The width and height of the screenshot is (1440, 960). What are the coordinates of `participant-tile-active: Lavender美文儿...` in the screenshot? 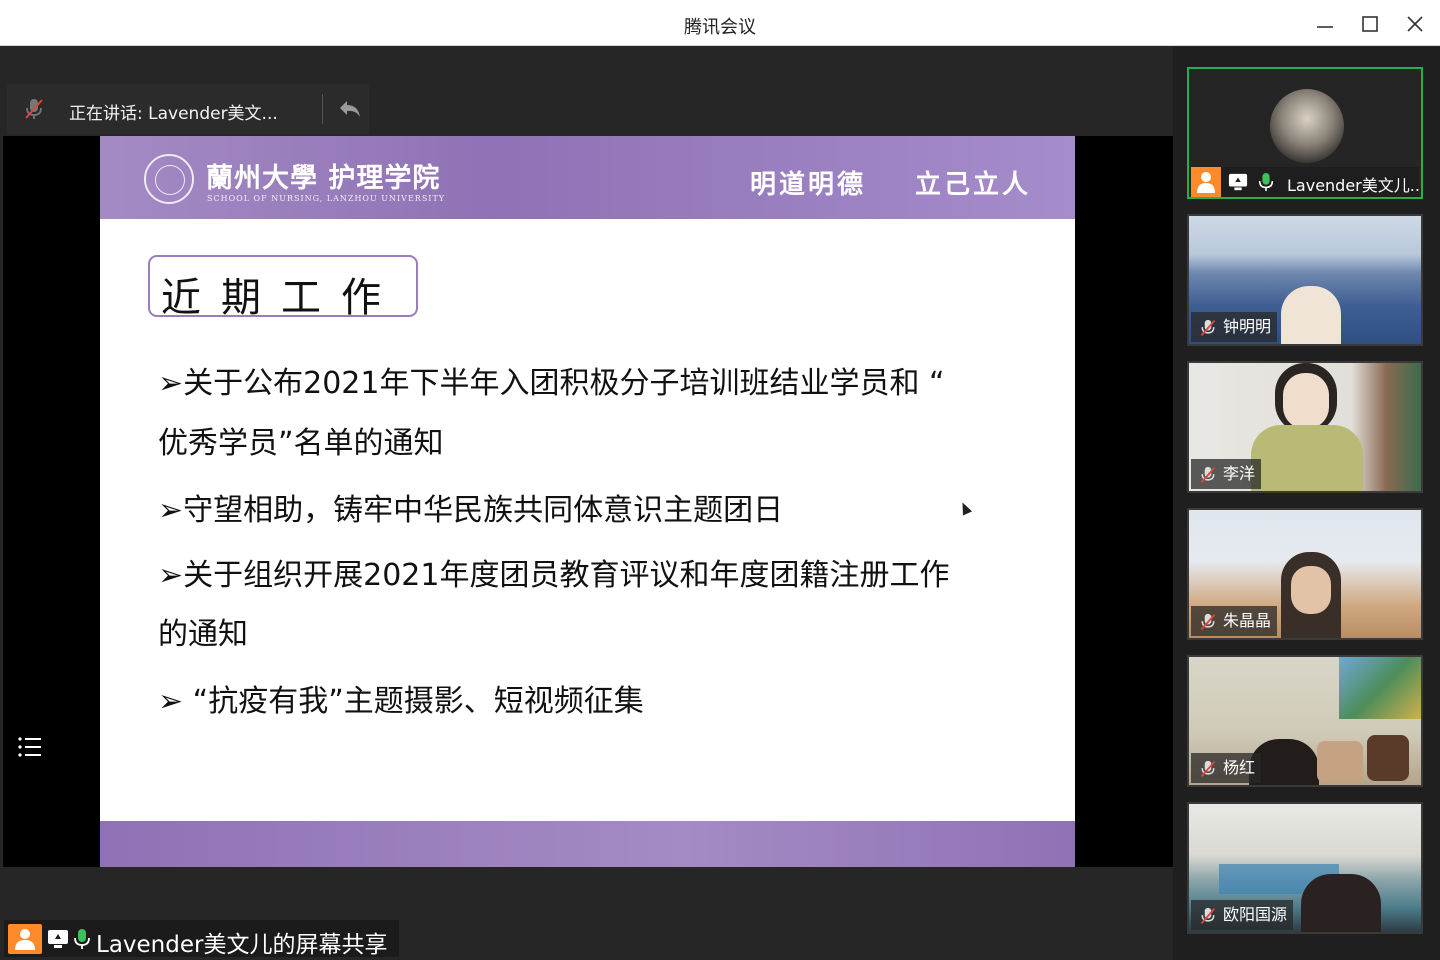 It's located at (1305, 133).